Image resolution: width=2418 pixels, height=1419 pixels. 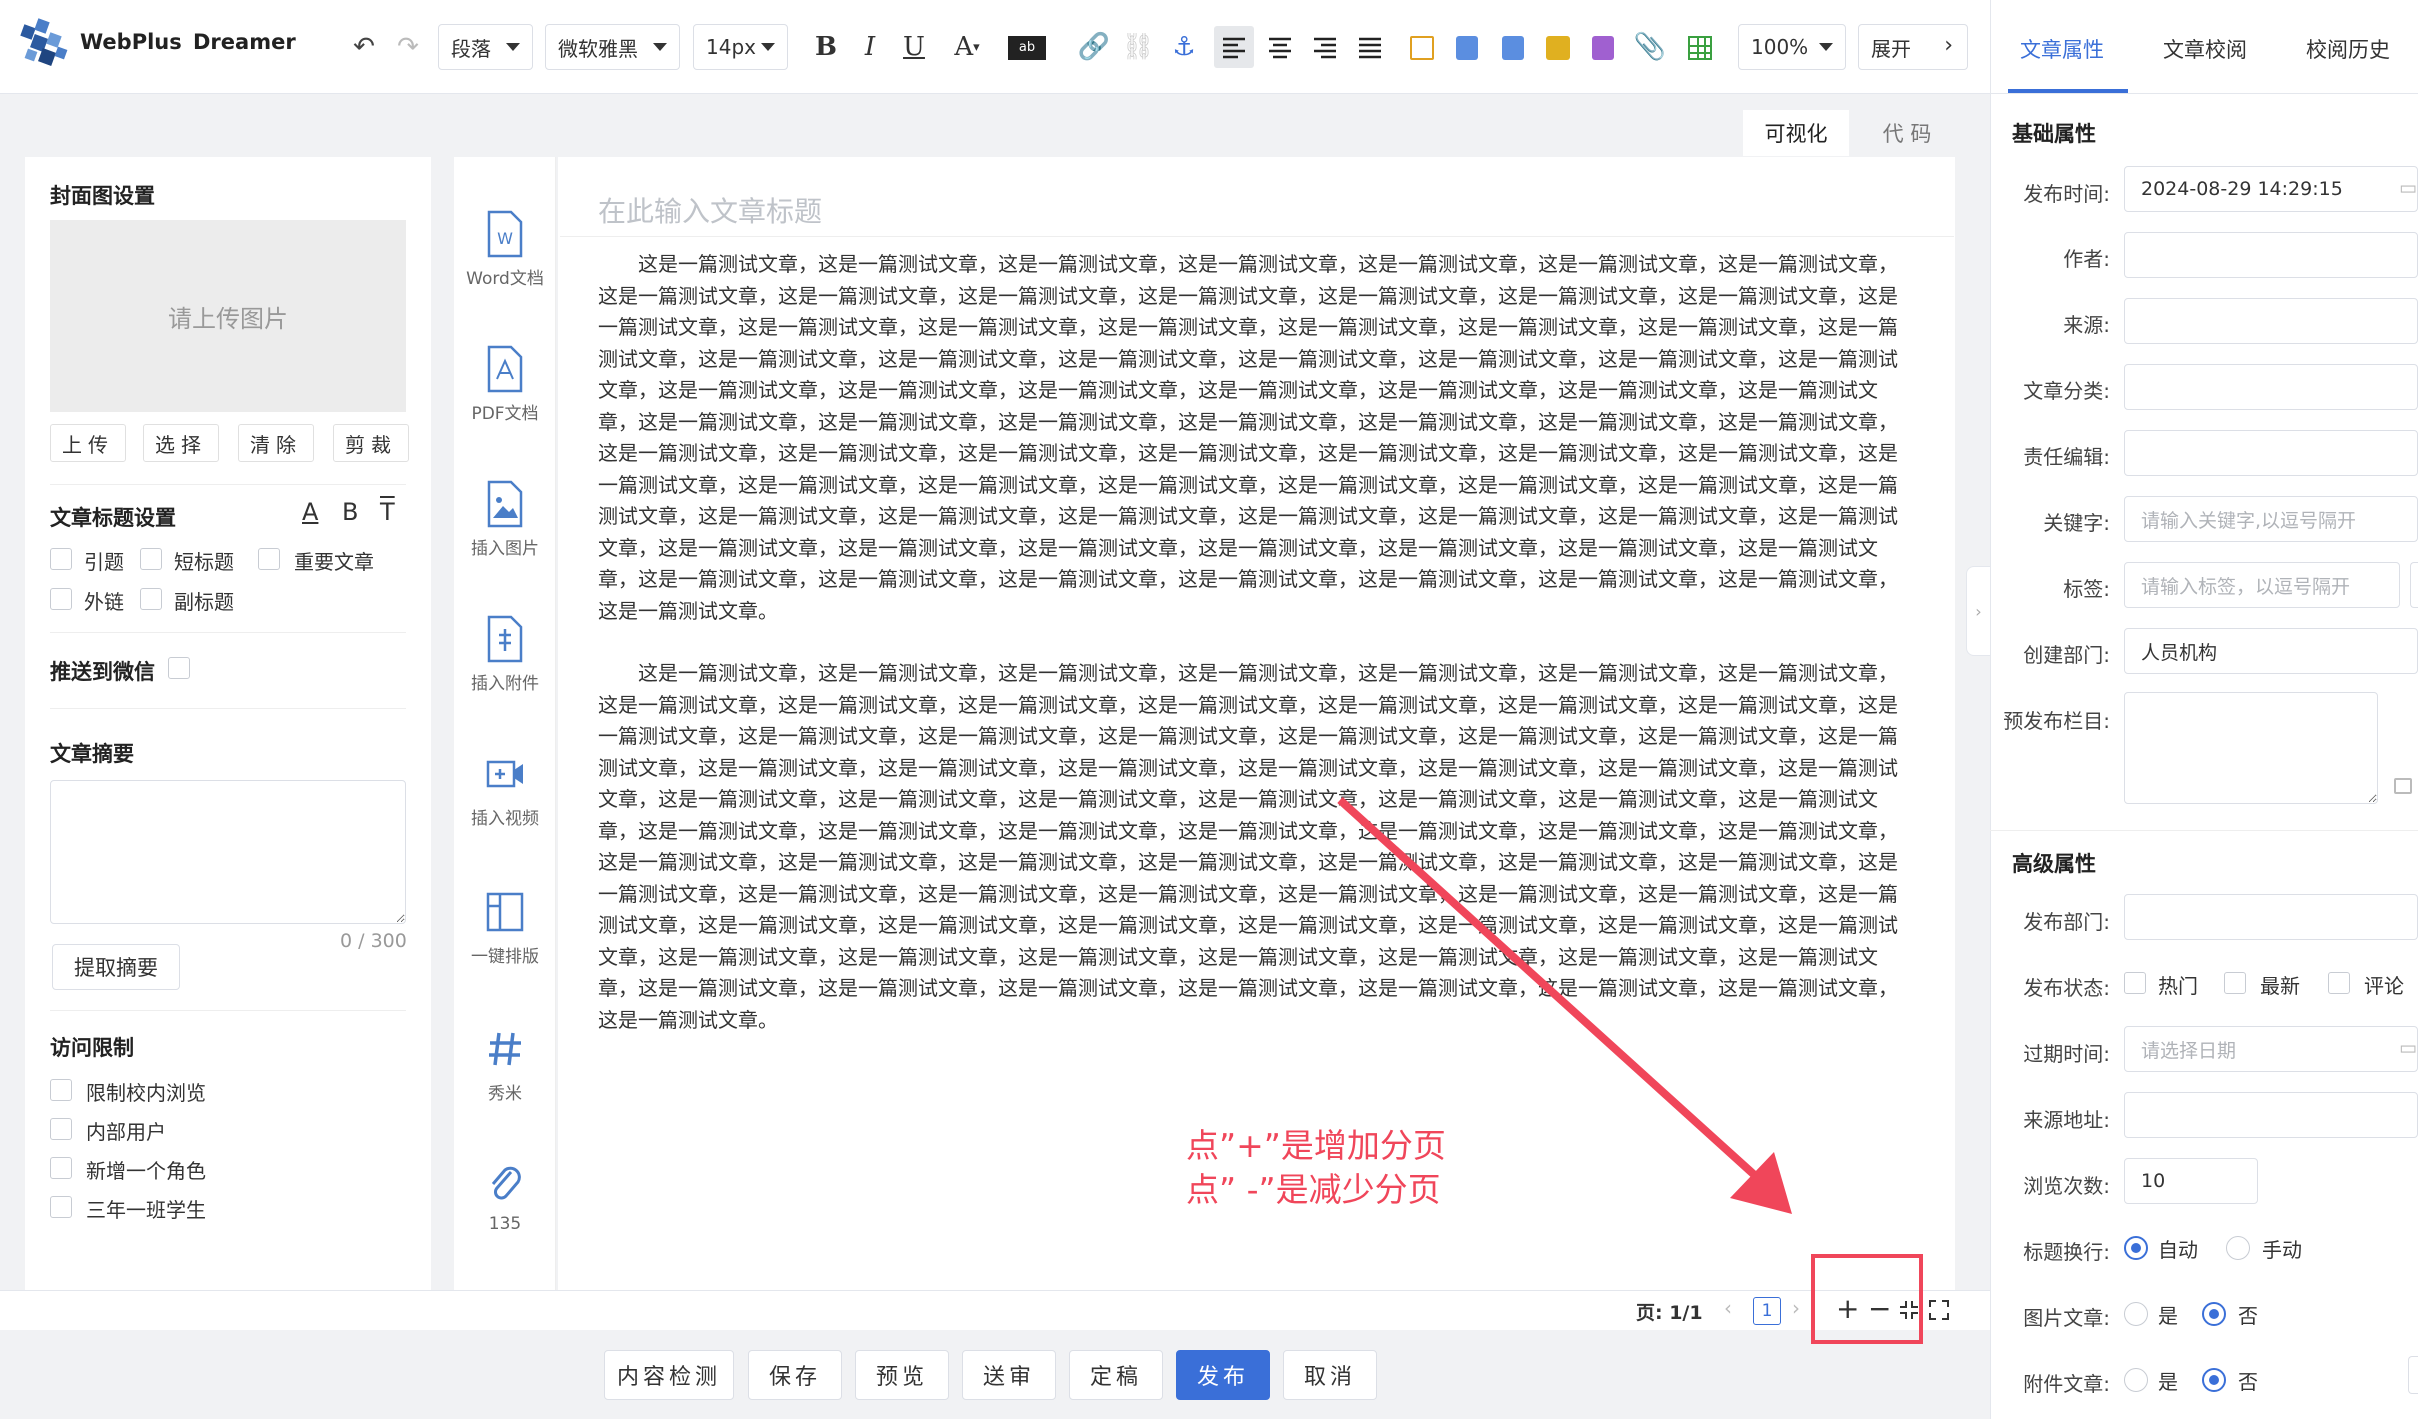 What do you see at coordinates (2403, 786) in the screenshot?
I see `folder-select-icon` at bounding box center [2403, 786].